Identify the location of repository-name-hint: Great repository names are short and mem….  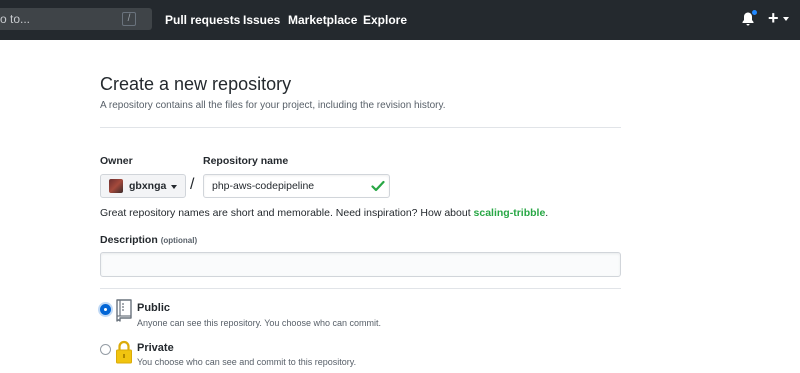
(324, 213).